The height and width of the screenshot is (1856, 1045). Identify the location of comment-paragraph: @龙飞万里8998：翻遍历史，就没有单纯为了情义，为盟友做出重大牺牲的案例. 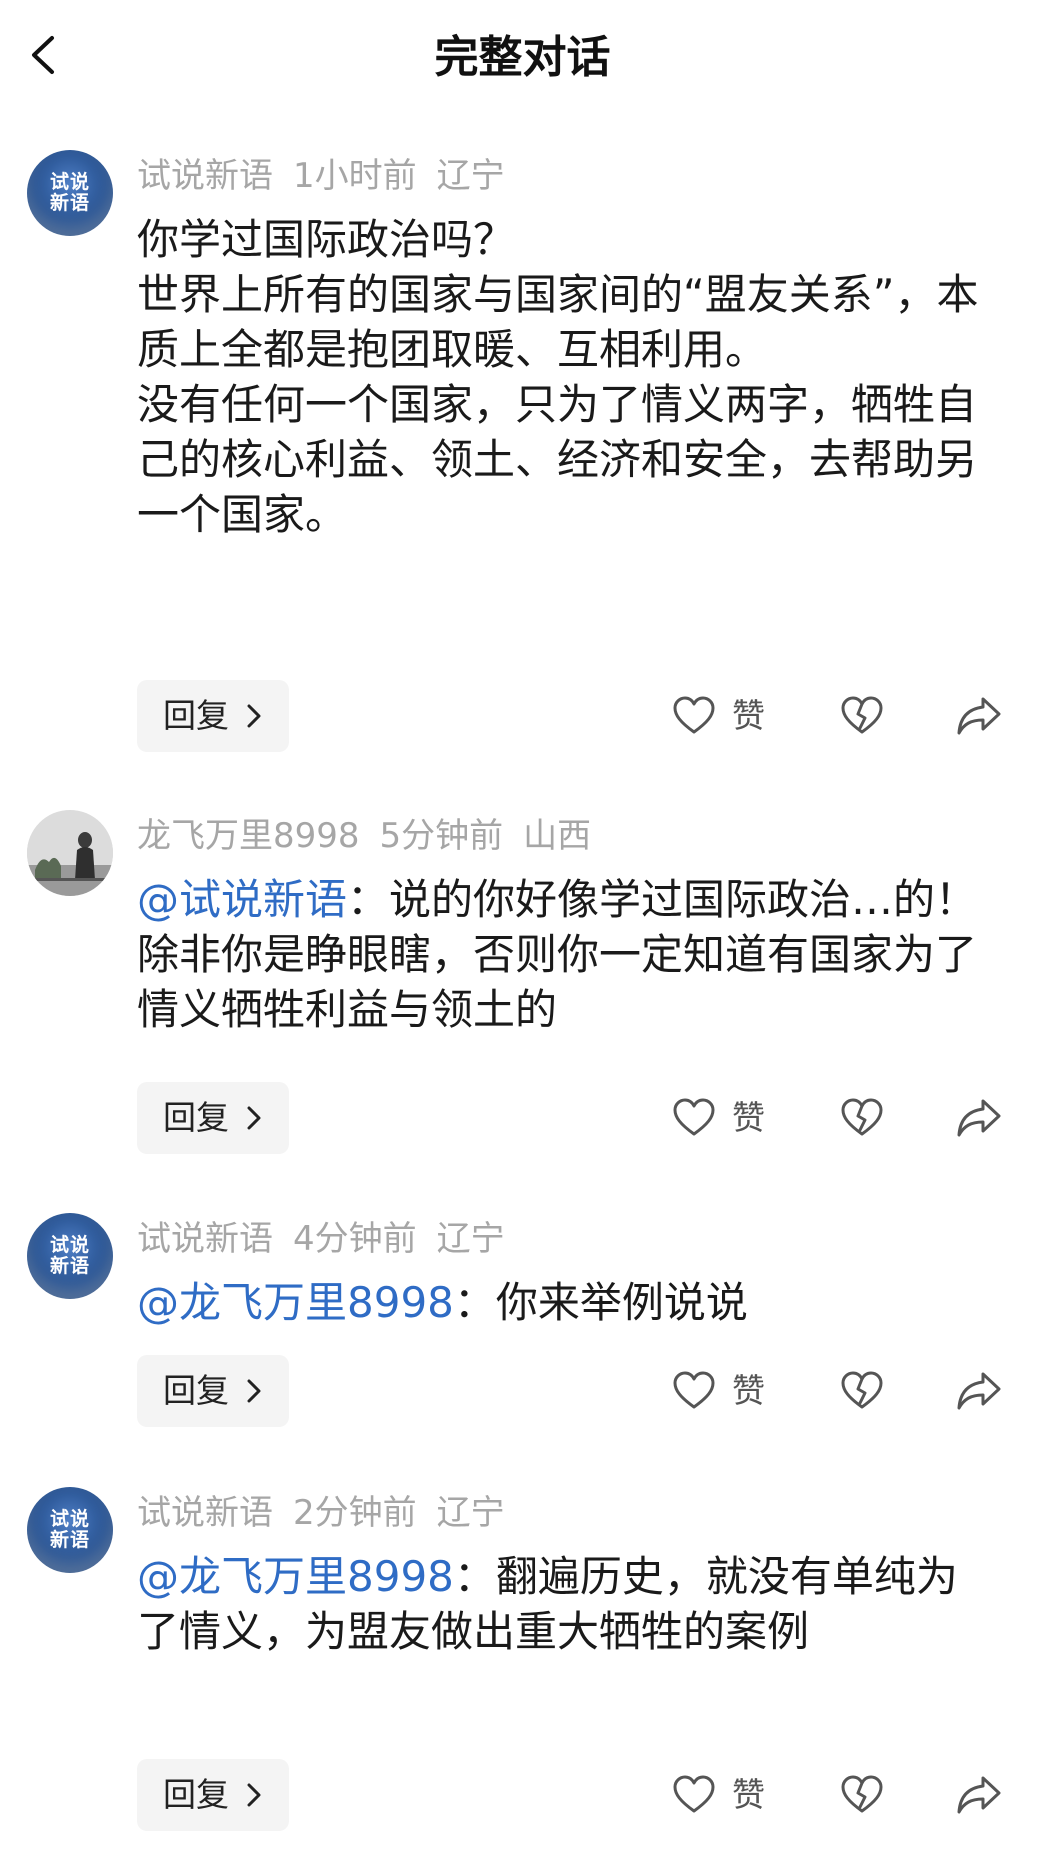
(567, 1604).